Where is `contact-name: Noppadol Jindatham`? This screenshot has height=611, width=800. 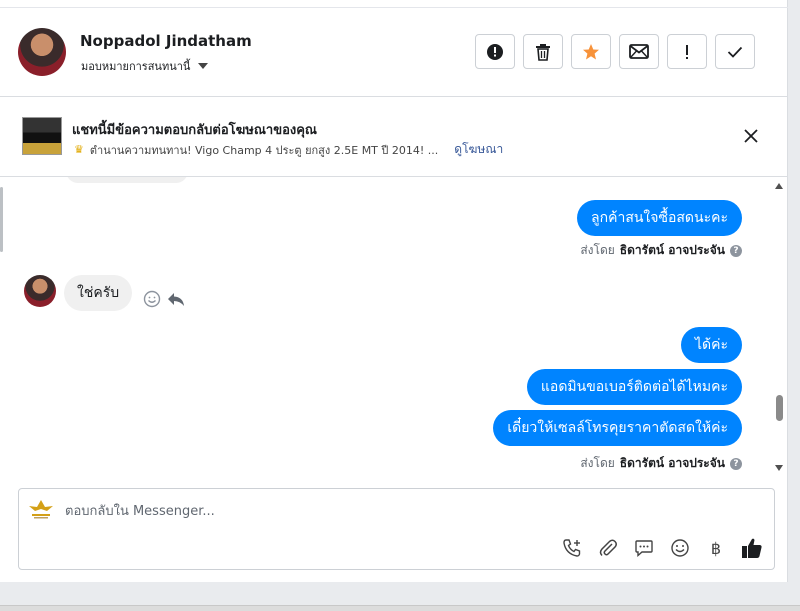
contact-name: Noppadol Jindatham is located at coordinates (166, 41).